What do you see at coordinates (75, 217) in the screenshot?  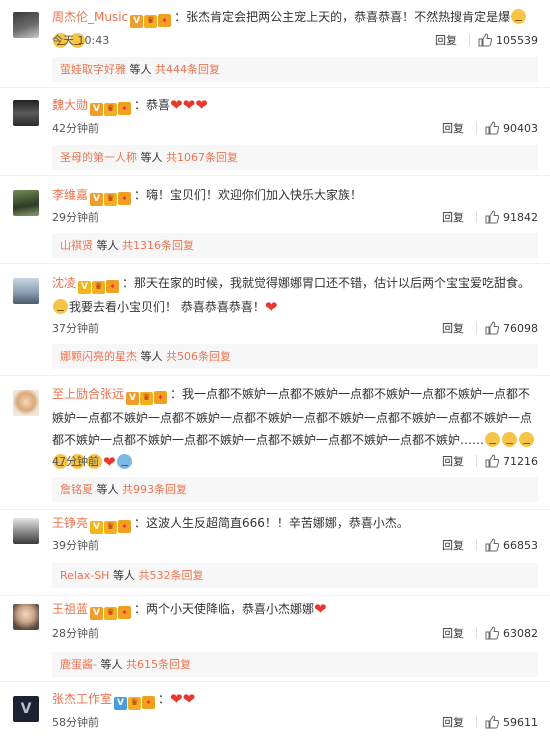 I see `comment-time: 29分钟前` at bounding box center [75, 217].